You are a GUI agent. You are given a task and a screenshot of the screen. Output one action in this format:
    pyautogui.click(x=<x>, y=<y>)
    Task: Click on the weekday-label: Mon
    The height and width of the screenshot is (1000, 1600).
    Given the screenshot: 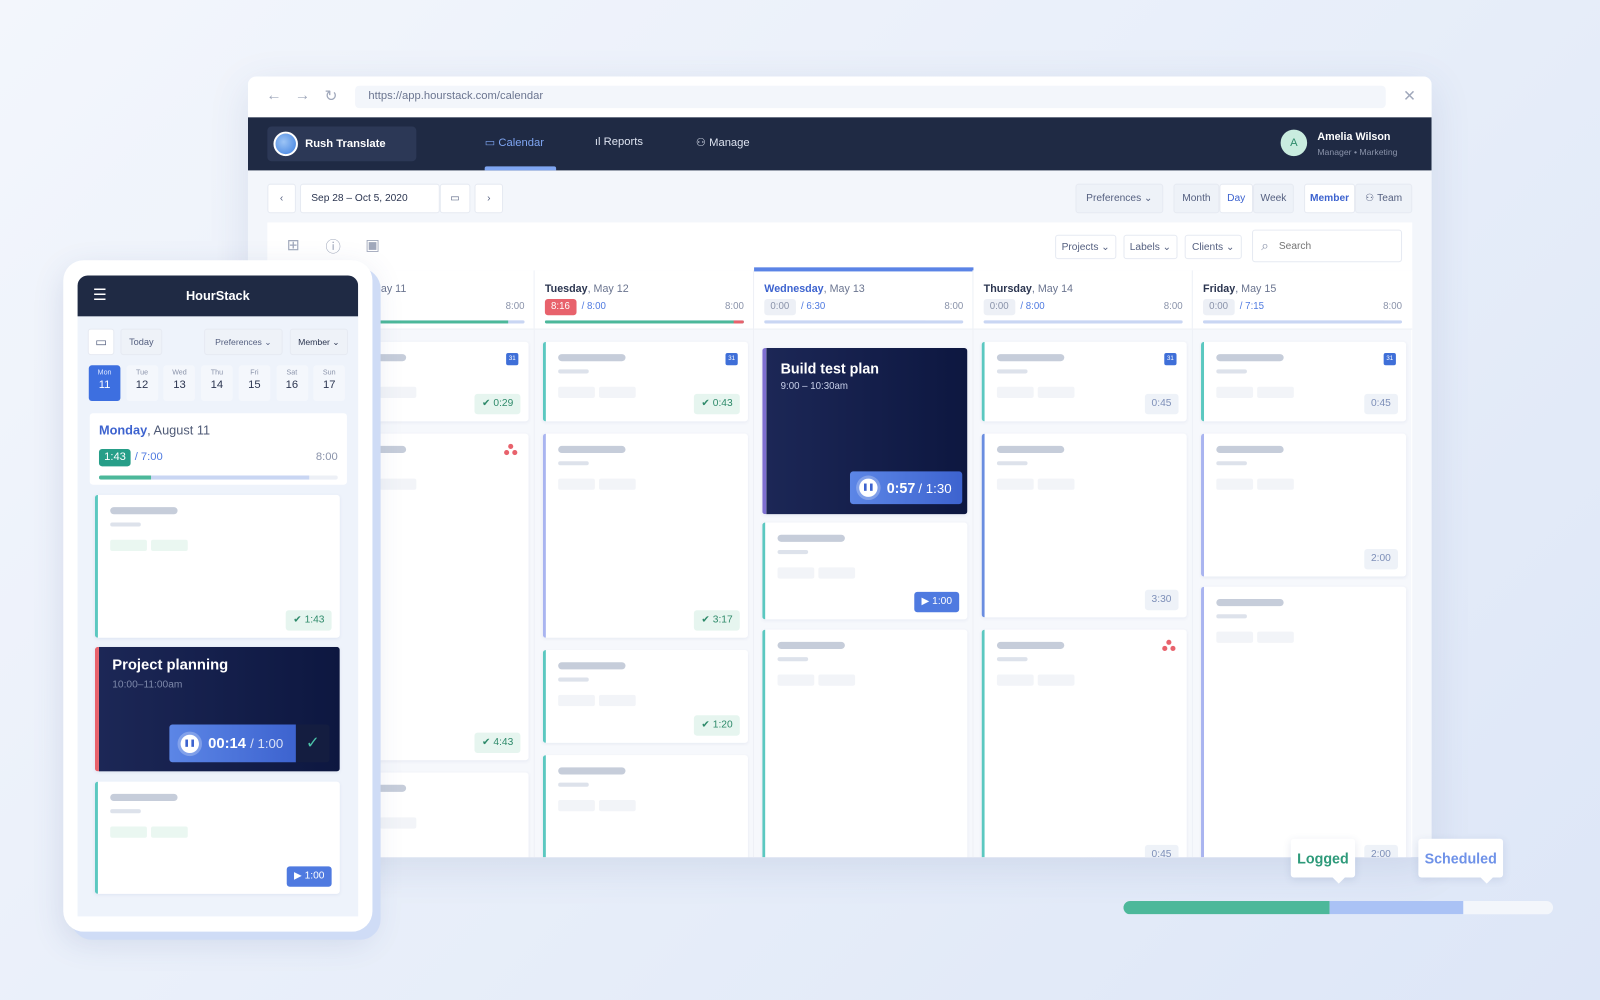 What is the action you would take?
    pyautogui.click(x=104, y=373)
    